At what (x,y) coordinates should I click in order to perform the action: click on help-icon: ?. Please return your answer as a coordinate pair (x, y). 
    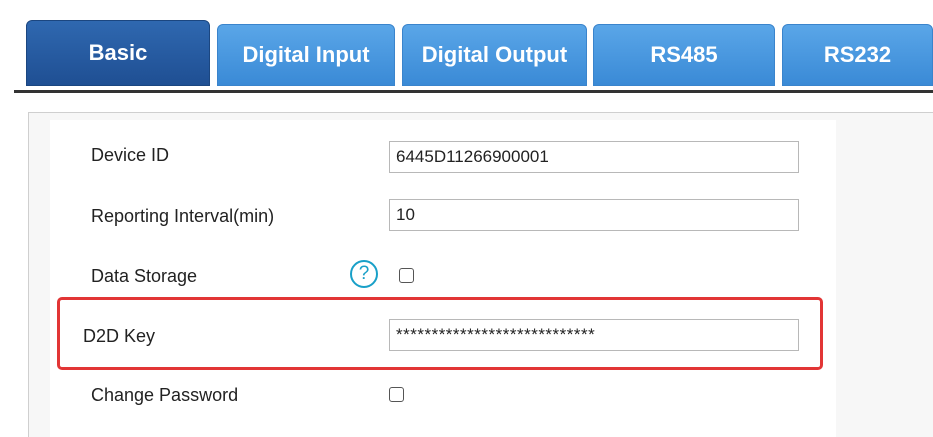
    Looking at the image, I should click on (364, 274).